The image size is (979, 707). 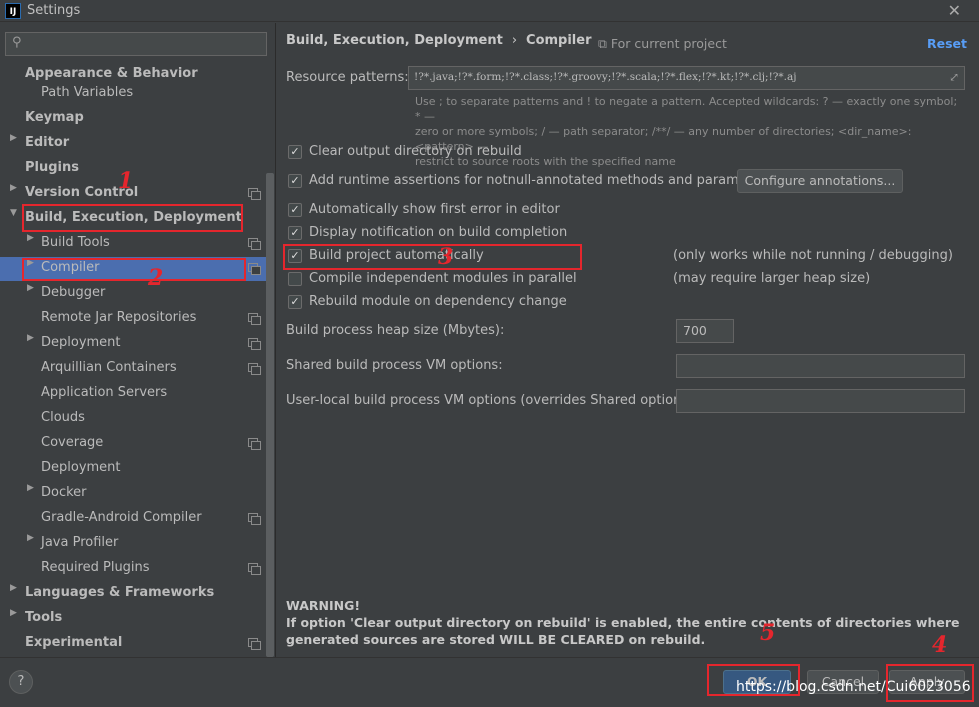 What do you see at coordinates (126, 181) in the screenshot?
I see `annotation-number-1: 1` at bounding box center [126, 181].